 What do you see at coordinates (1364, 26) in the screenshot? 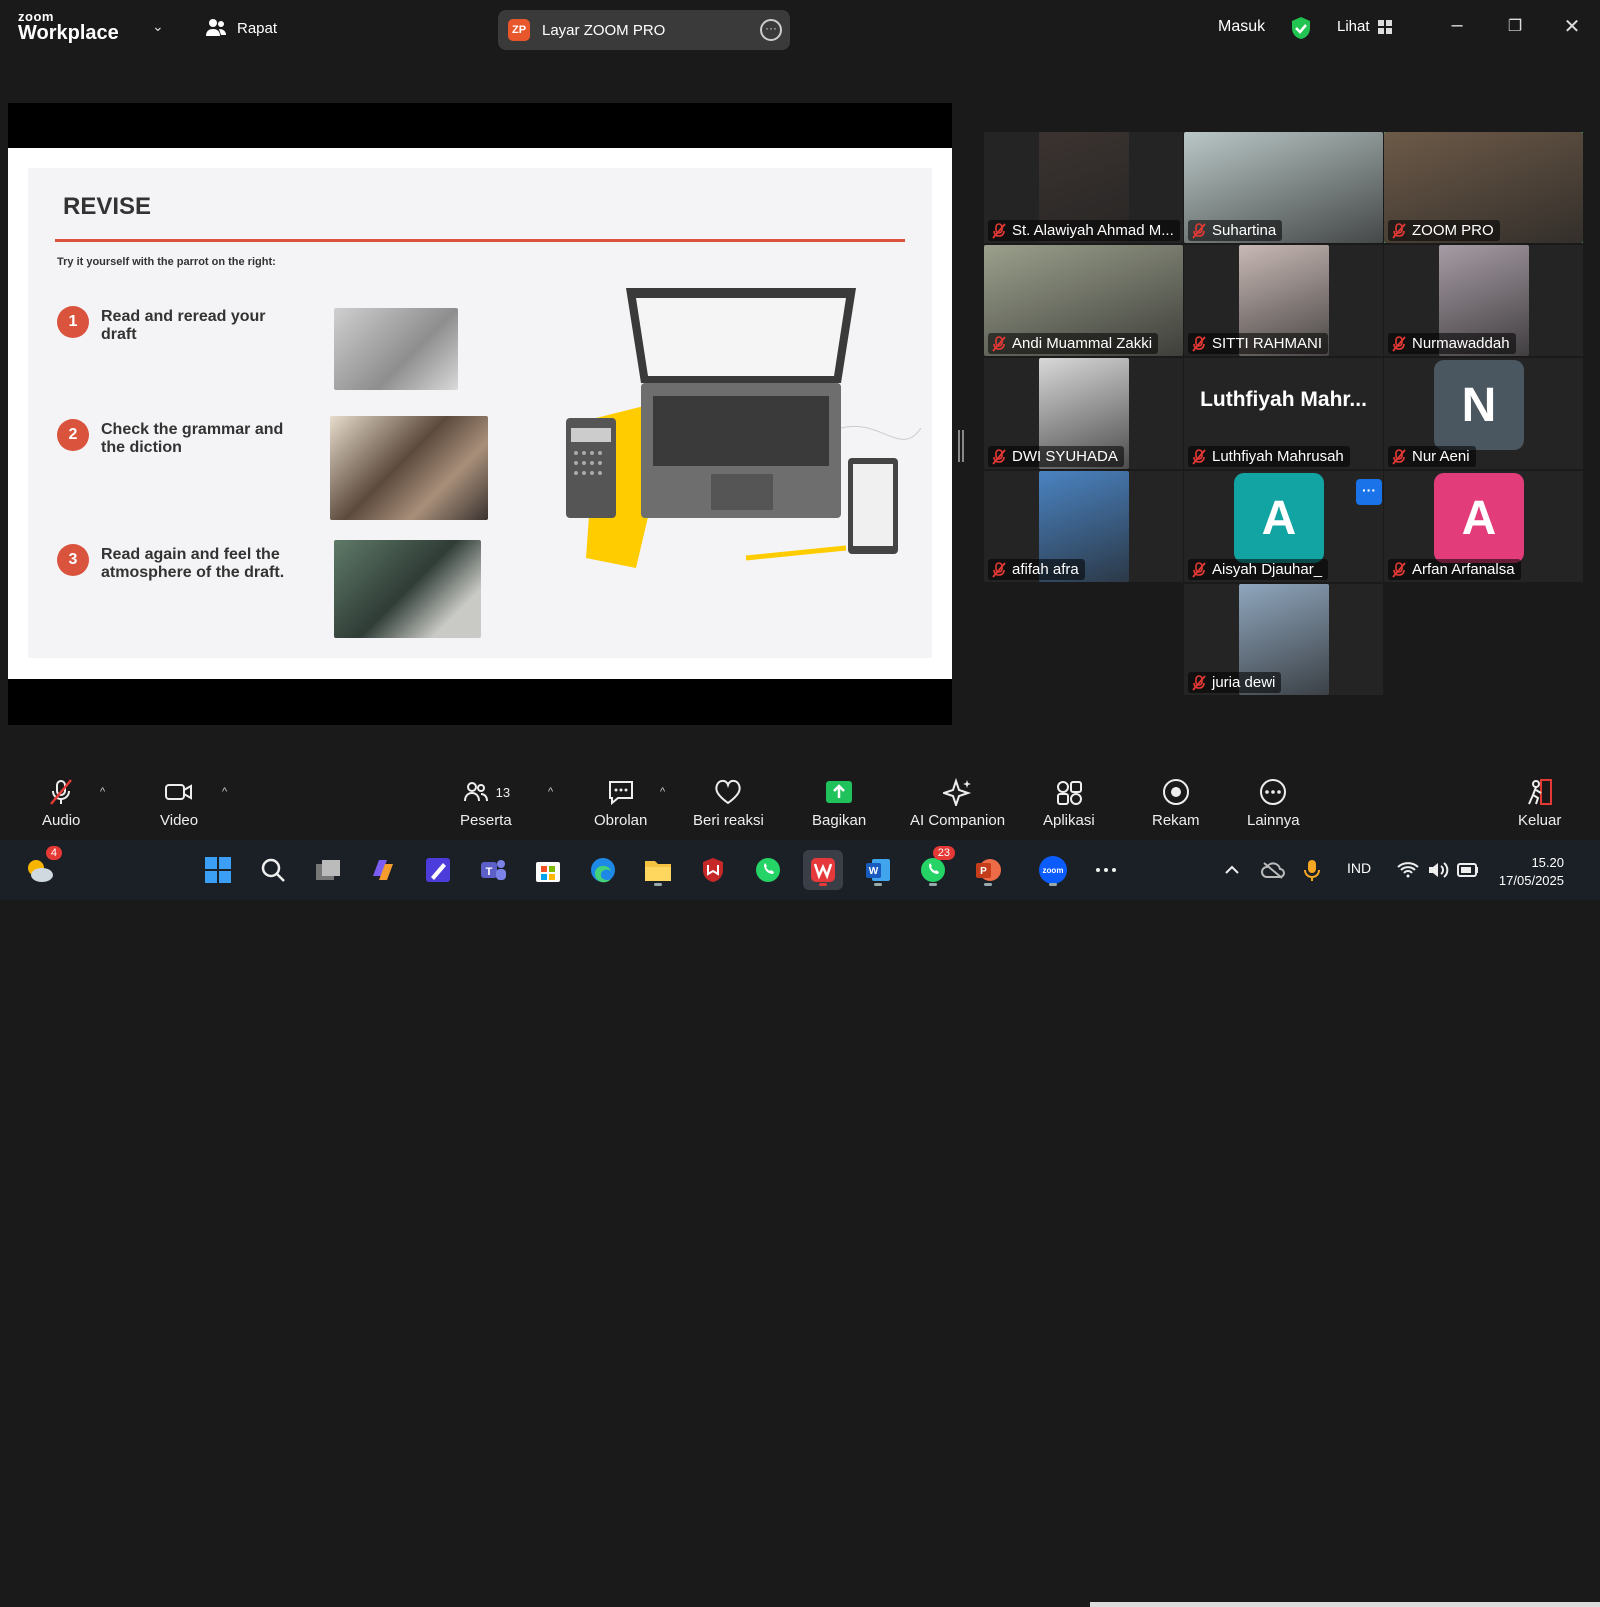
I see `view-button: Lihat` at bounding box center [1364, 26].